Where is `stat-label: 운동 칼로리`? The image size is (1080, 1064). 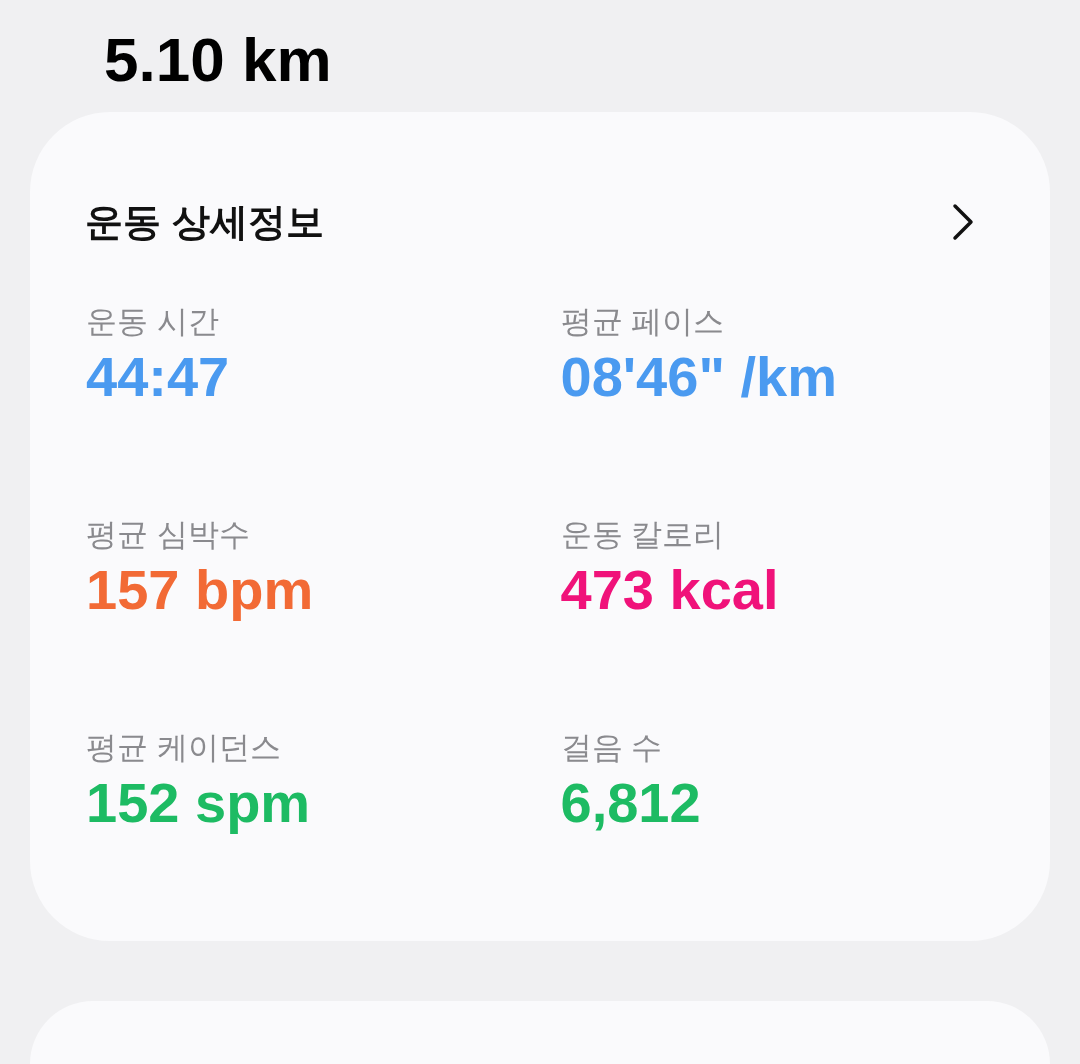 stat-label: 운동 칼로리 is located at coordinates (642, 535).